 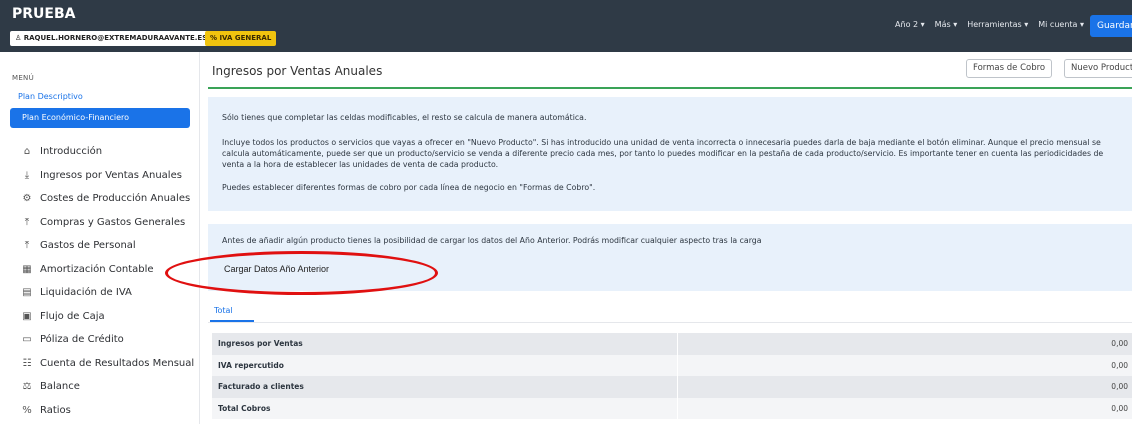 What do you see at coordinates (445, 408) in the screenshot?
I see `row-label: Total Cobros` at bounding box center [445, 408].